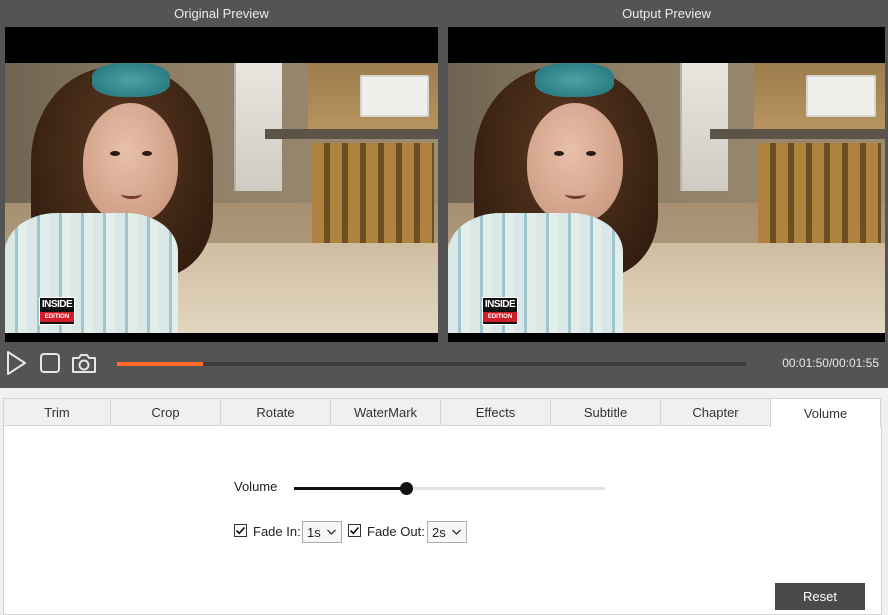 This screenshot has height=615, width=888. Describe the element at coordinates (447, 532) in the screenshot. I see `fade-out-select: 2s` at that location.